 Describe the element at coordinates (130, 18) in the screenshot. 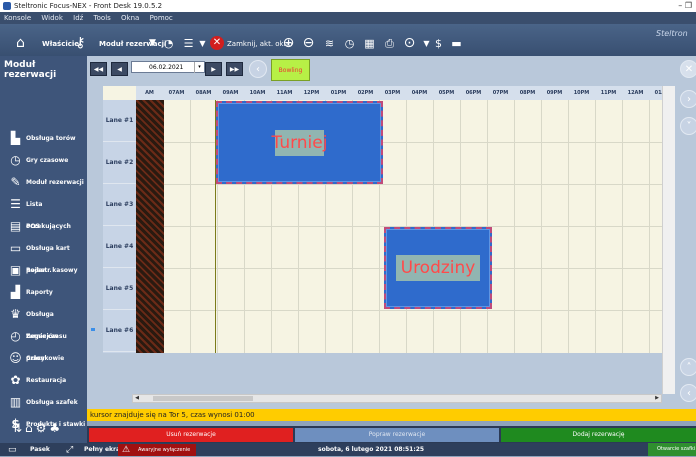

I see `menu-okna: Okna` at that location.